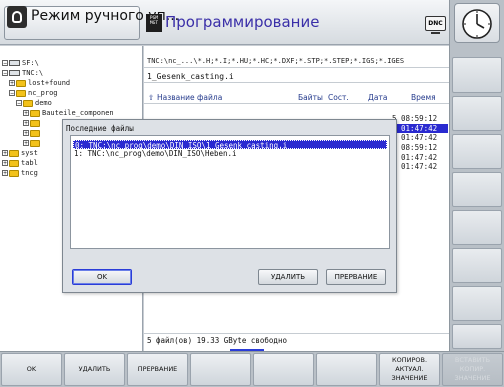  I want to click on softkey-1: OK, so click(31, 369).